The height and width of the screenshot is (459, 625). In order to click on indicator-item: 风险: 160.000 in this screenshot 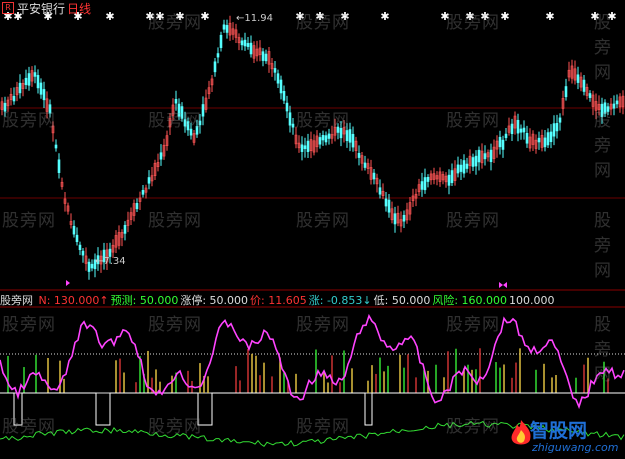, I will do `click(470, 300)`.